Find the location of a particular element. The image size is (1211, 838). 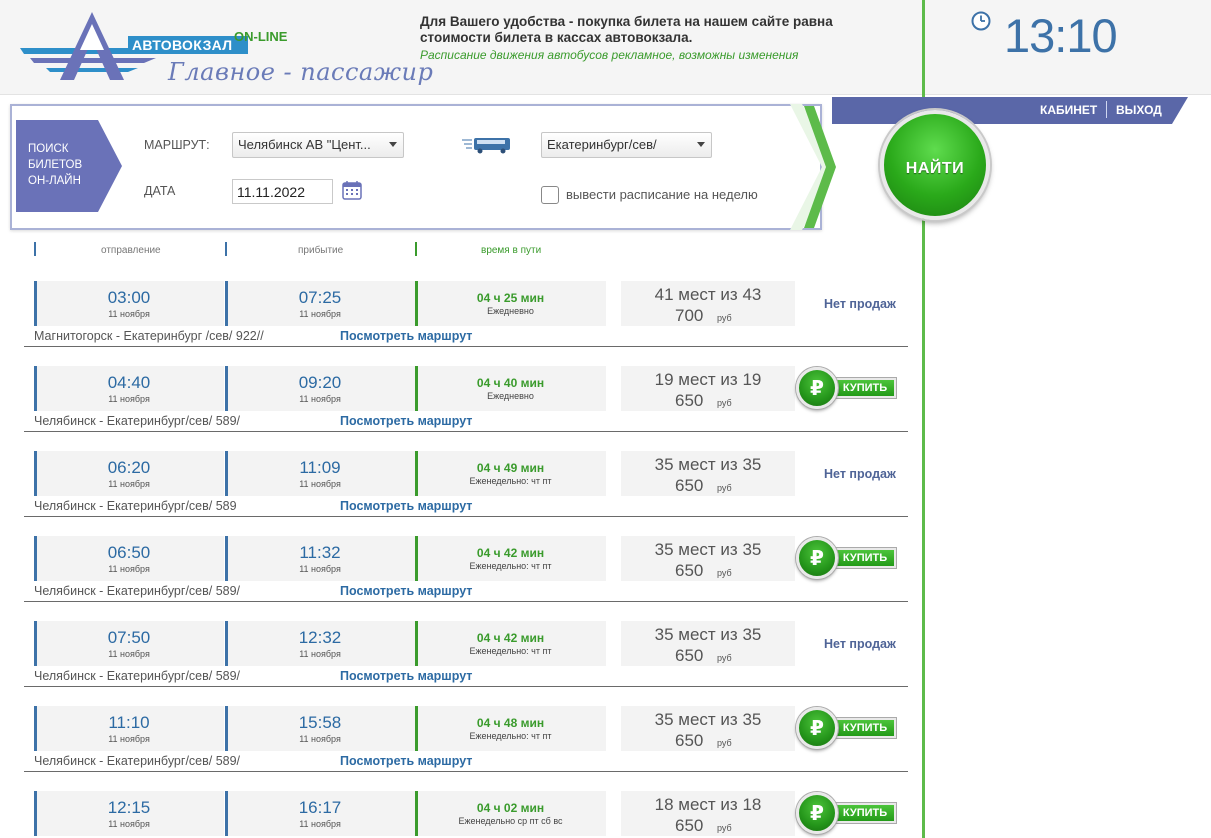

arrival-time: 07:25 is located at coordinates (320, 297).